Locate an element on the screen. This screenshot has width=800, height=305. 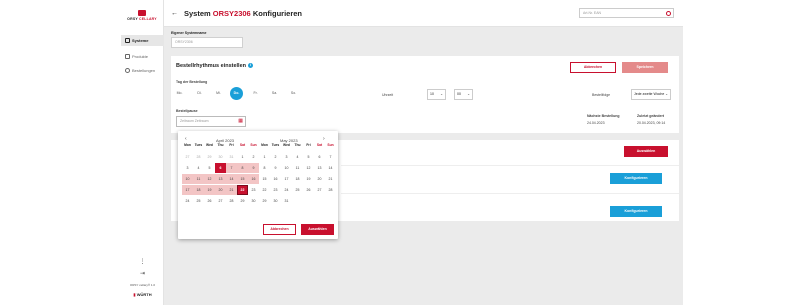
search-input: Art.Nr. EAN is located at coordinates (626, 13).